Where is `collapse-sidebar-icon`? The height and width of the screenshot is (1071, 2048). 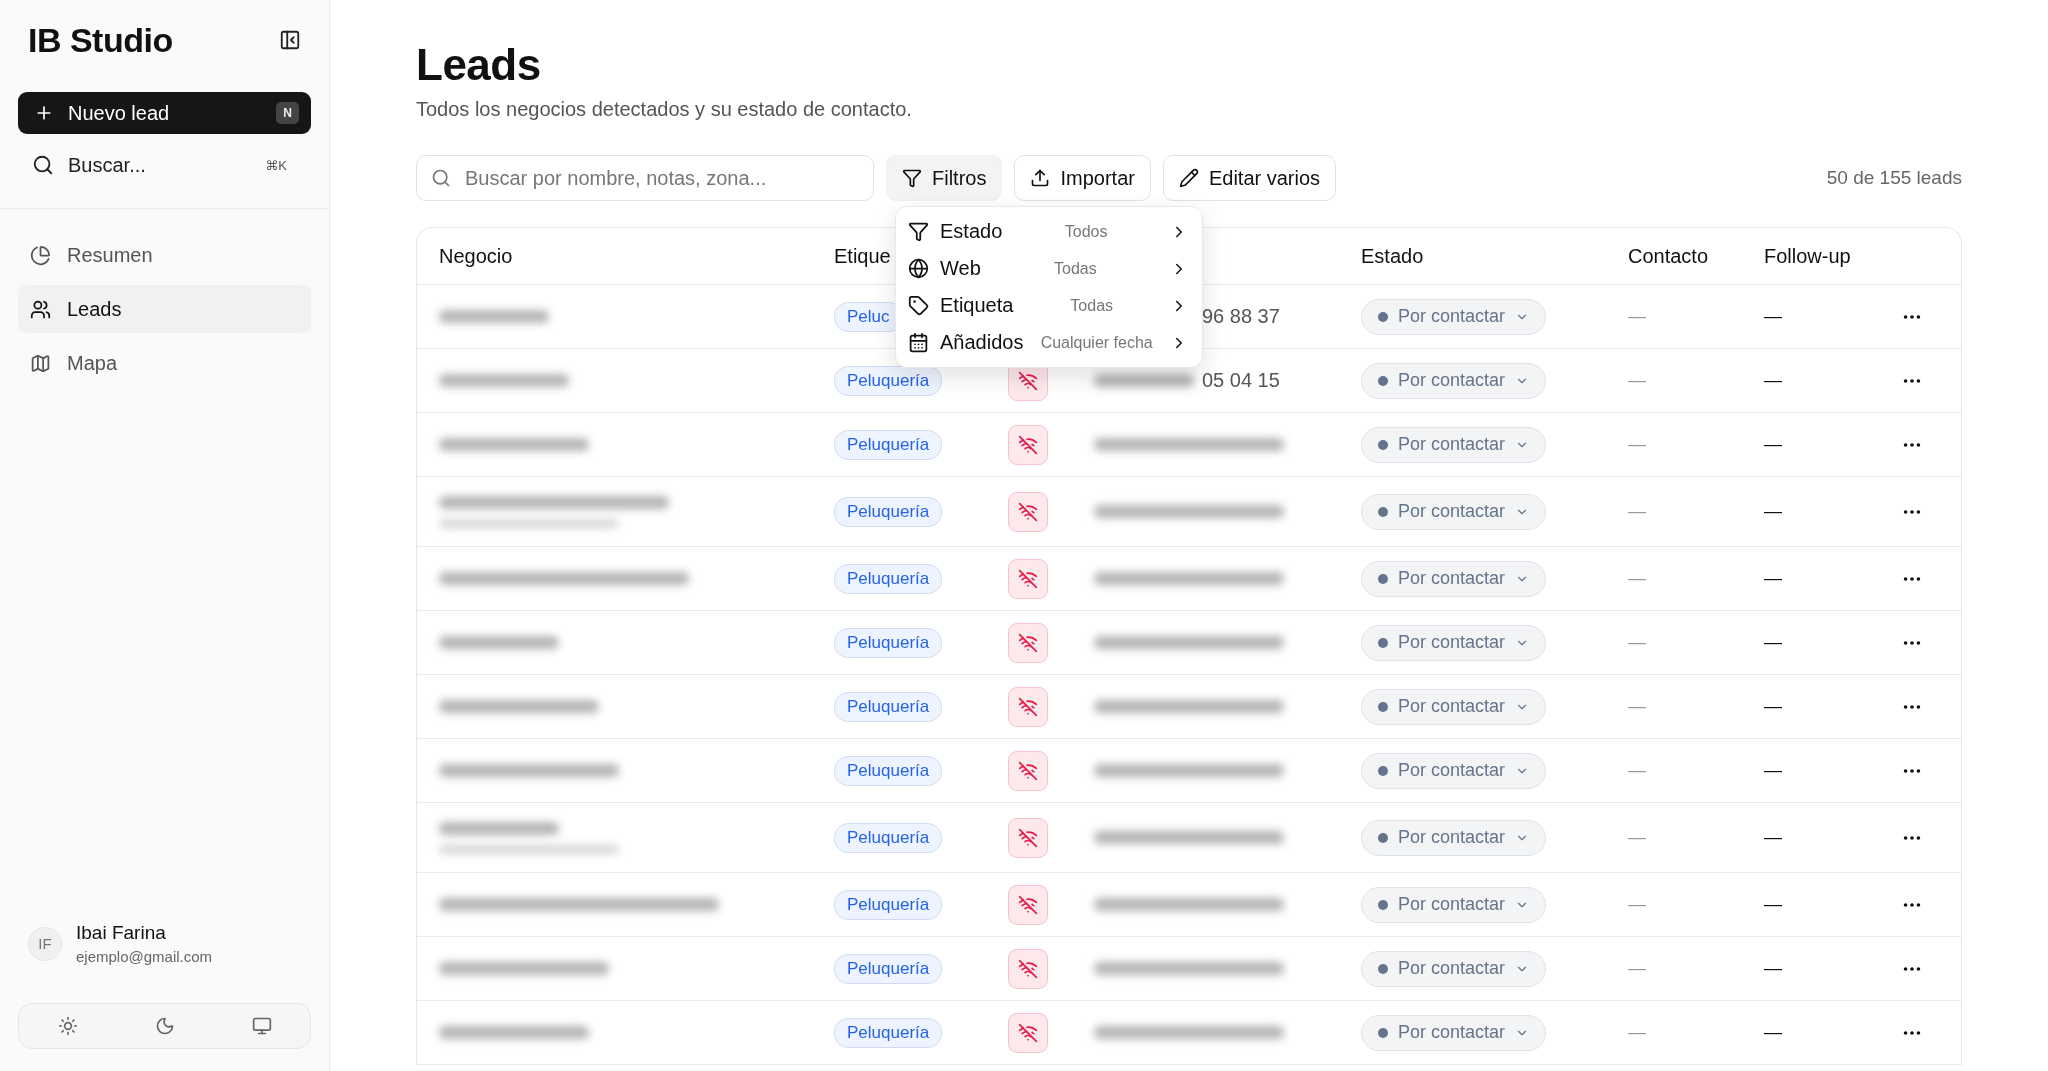
collapse-sidebar-icon is located at coordinates (290, 40).